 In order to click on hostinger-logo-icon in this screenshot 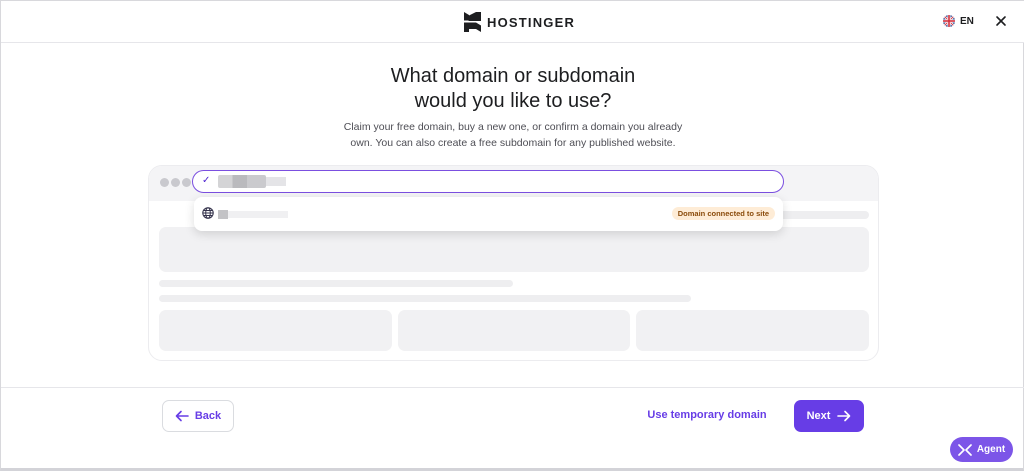, I will do `click(472, 22)`.